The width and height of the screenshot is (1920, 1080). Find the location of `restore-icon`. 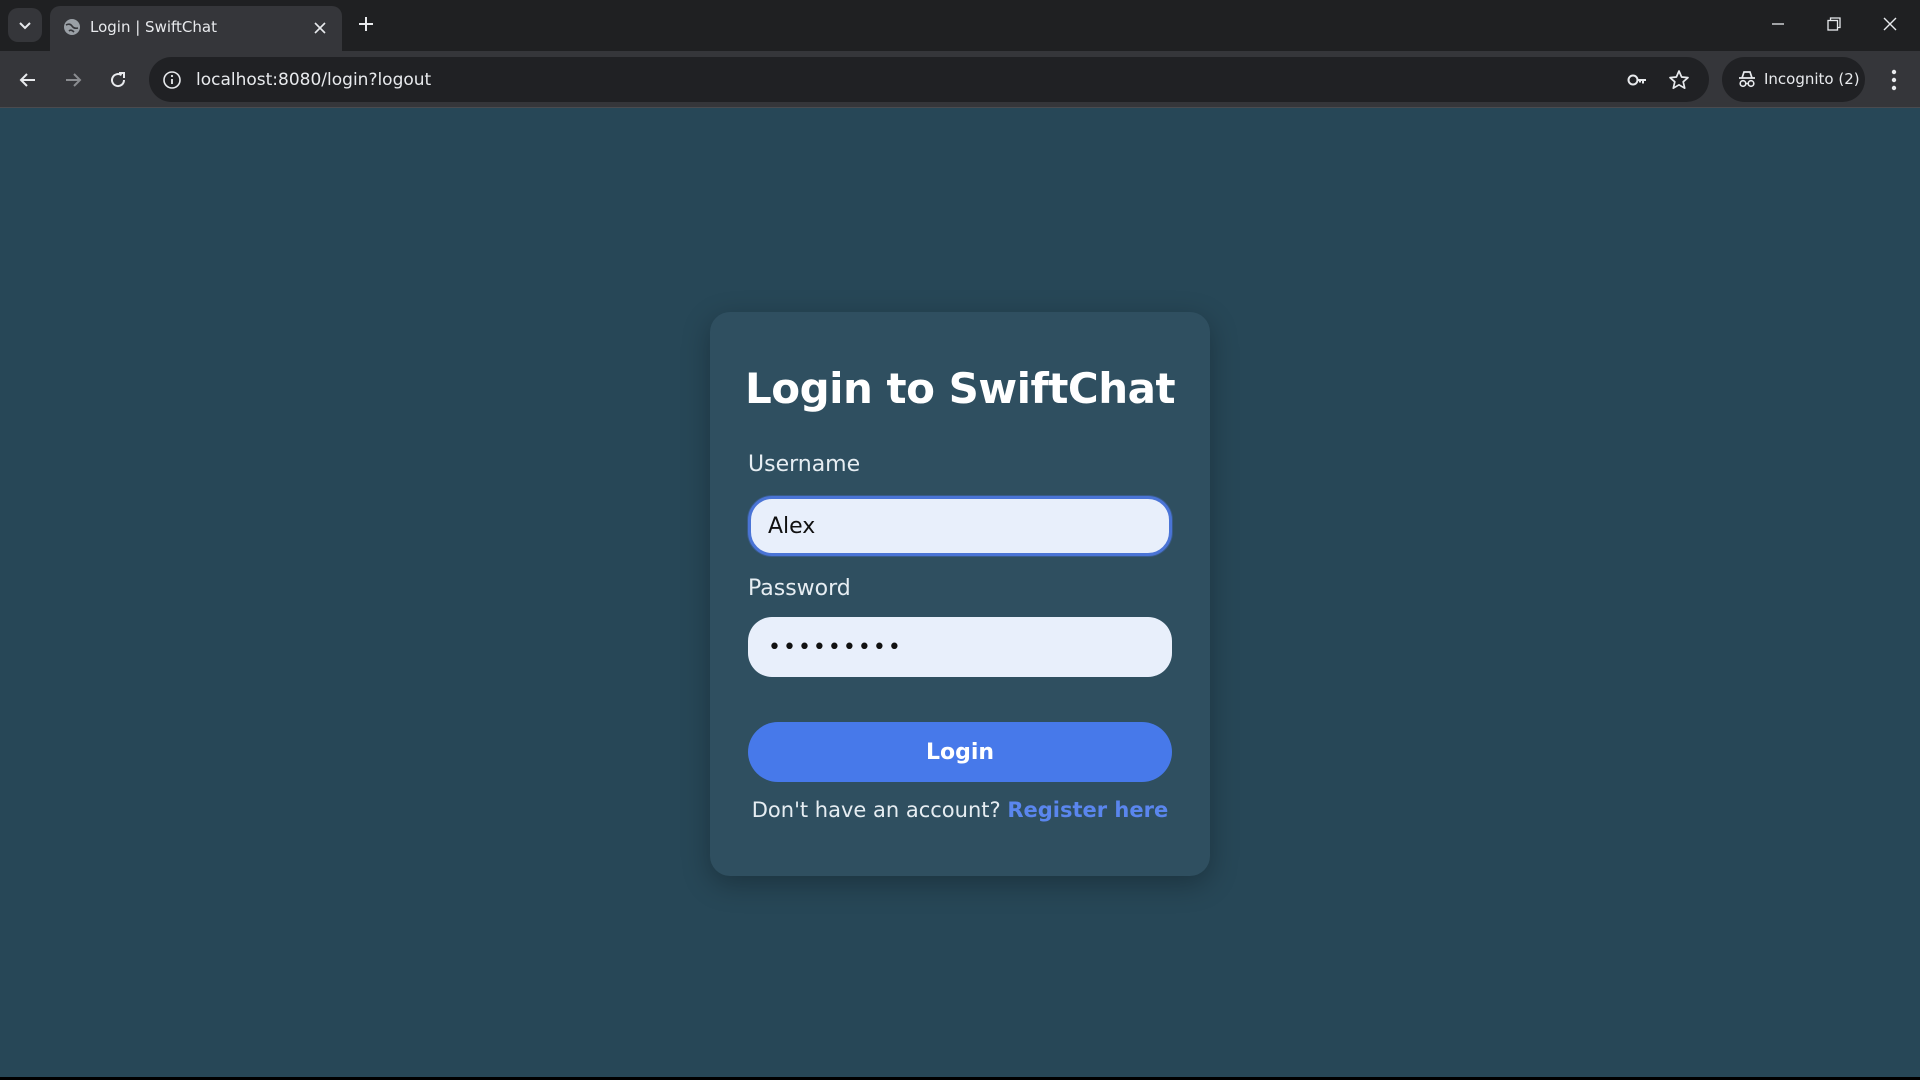

restore-icon is located at coordinates (1834, 24).